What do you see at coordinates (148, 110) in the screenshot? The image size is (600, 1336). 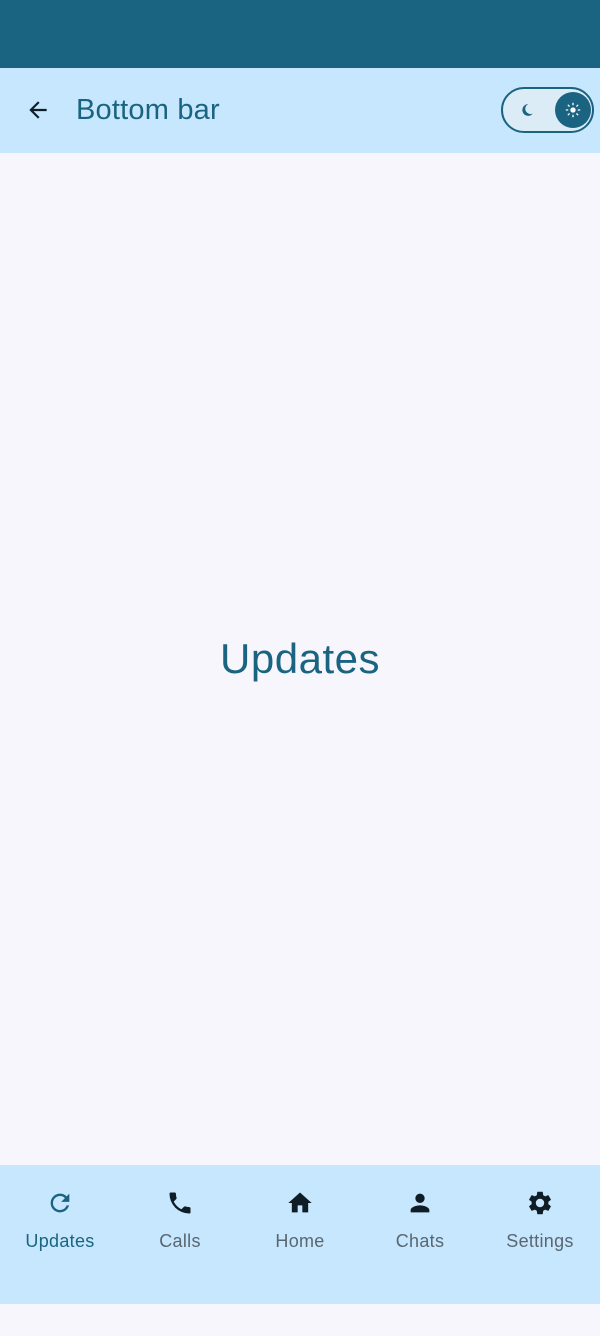 I see `page-title: Bottom bar` at bounding box center [148, 110].